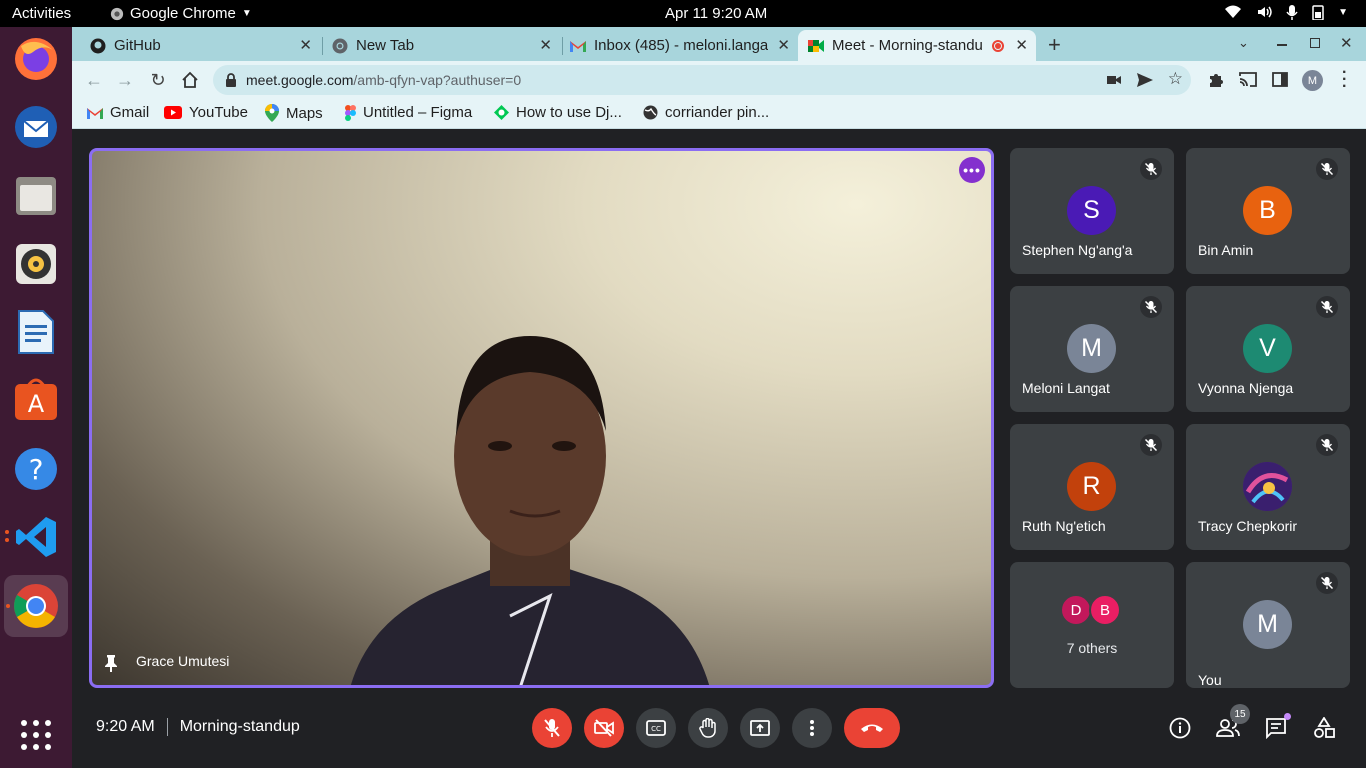  I want to click on meeting-details-button, so click(1180, 728).